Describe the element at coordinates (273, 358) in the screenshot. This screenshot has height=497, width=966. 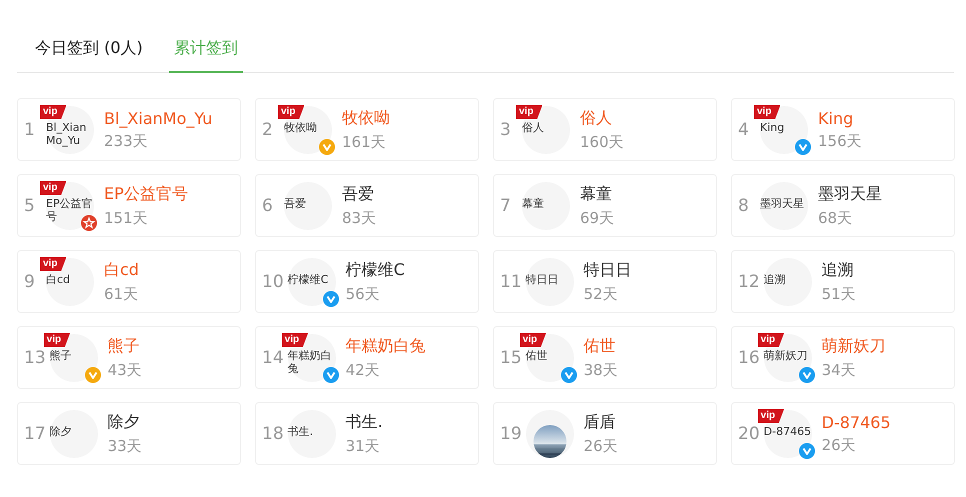
I see `rank-number: 14` at that location.